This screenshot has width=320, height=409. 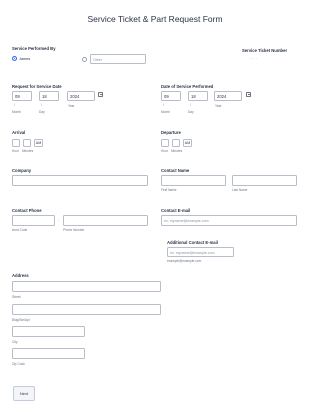 What do you see at coordinates (59, 219) in the screenshot?
I see `phone-sep: -` at bounding box center [59, 219].